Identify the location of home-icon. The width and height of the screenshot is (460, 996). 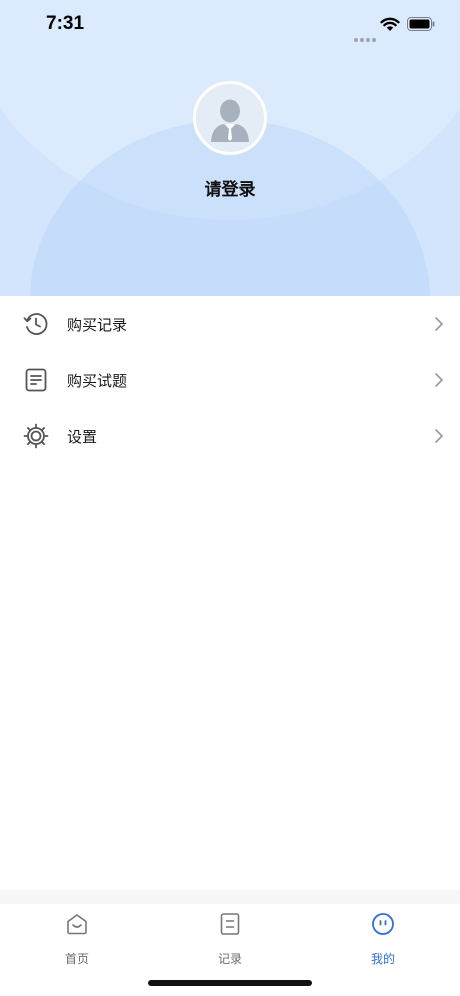
(77, 924).